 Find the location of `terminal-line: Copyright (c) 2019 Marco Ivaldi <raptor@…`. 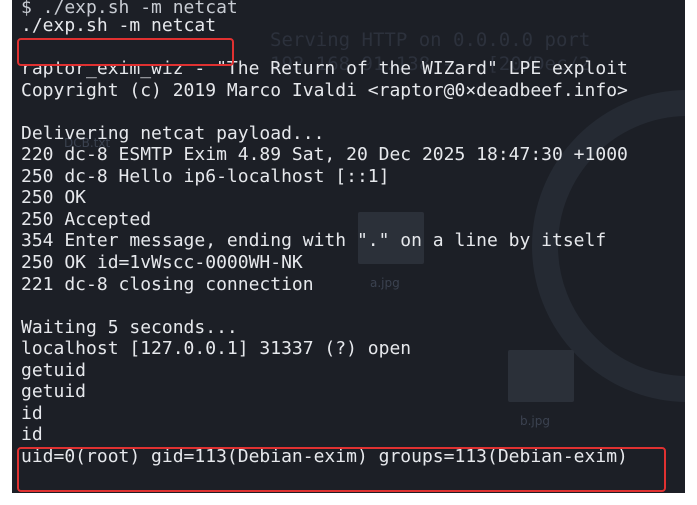

terminal-line: Copyright (c) 2019 Marco Ivaldi <raptor@… is located at coordinates (324, 90).